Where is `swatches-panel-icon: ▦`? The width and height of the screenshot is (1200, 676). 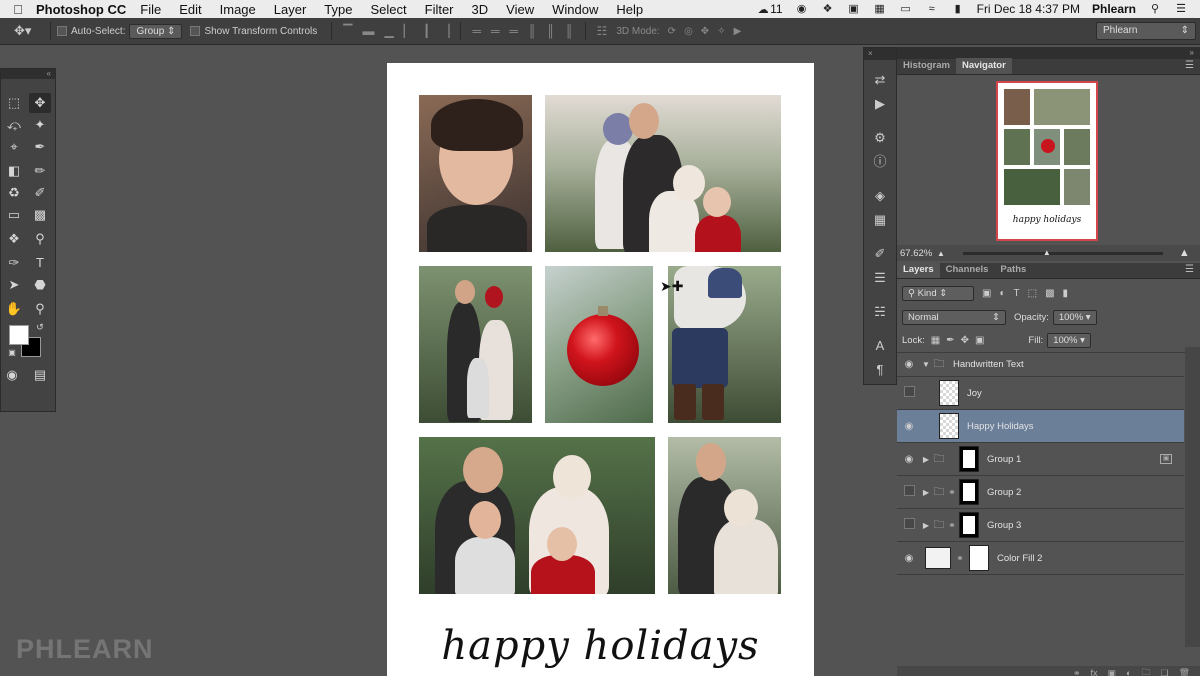 swatches-panel-icon: ▦ is located at coordinates (880, 220).